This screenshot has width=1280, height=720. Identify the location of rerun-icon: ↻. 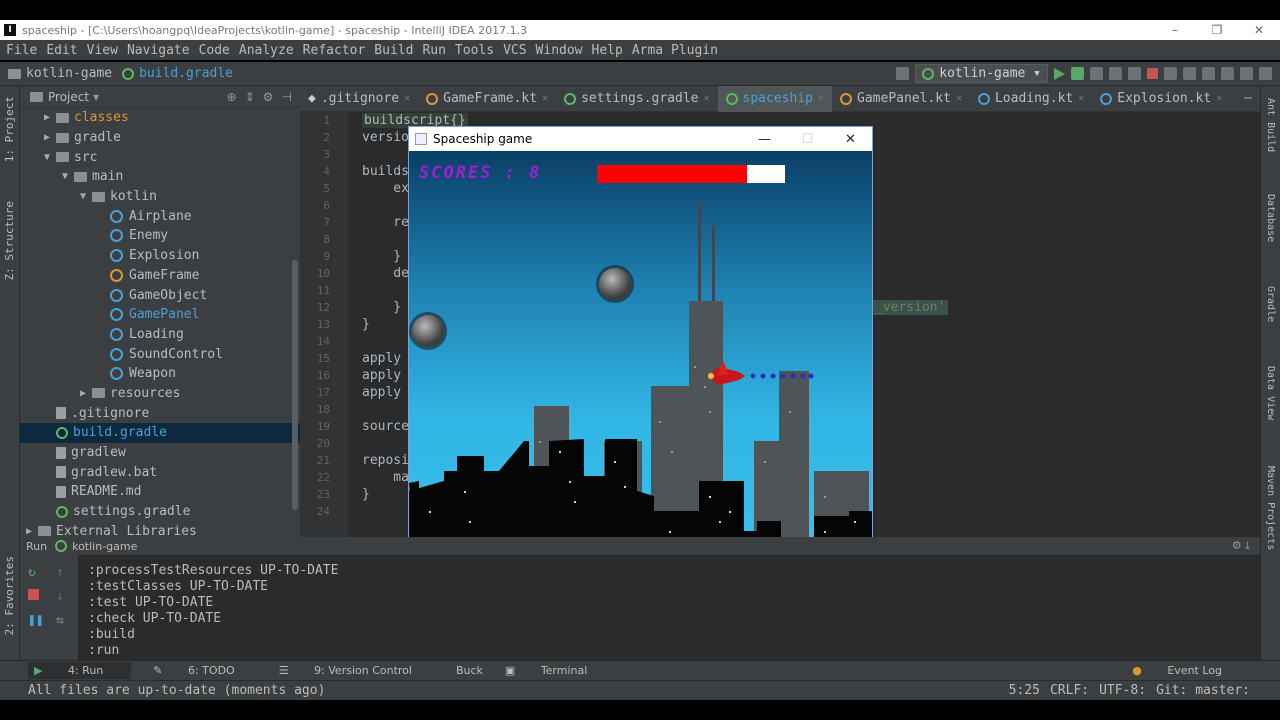
(32, 572).